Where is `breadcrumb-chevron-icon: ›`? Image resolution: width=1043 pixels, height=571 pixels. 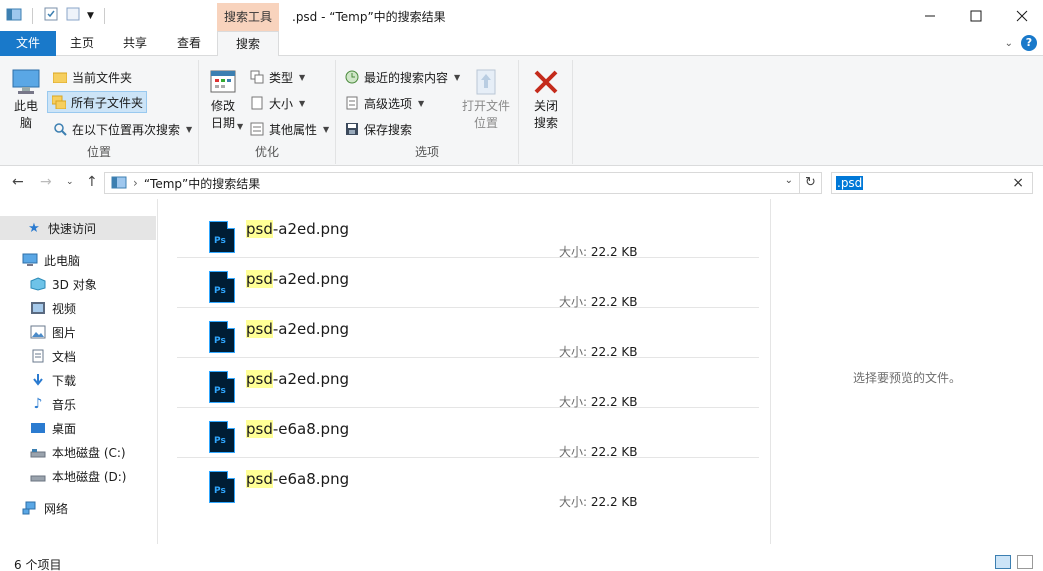 breadcrumb-chevron-icon: › is located at coordinates (135, 183).